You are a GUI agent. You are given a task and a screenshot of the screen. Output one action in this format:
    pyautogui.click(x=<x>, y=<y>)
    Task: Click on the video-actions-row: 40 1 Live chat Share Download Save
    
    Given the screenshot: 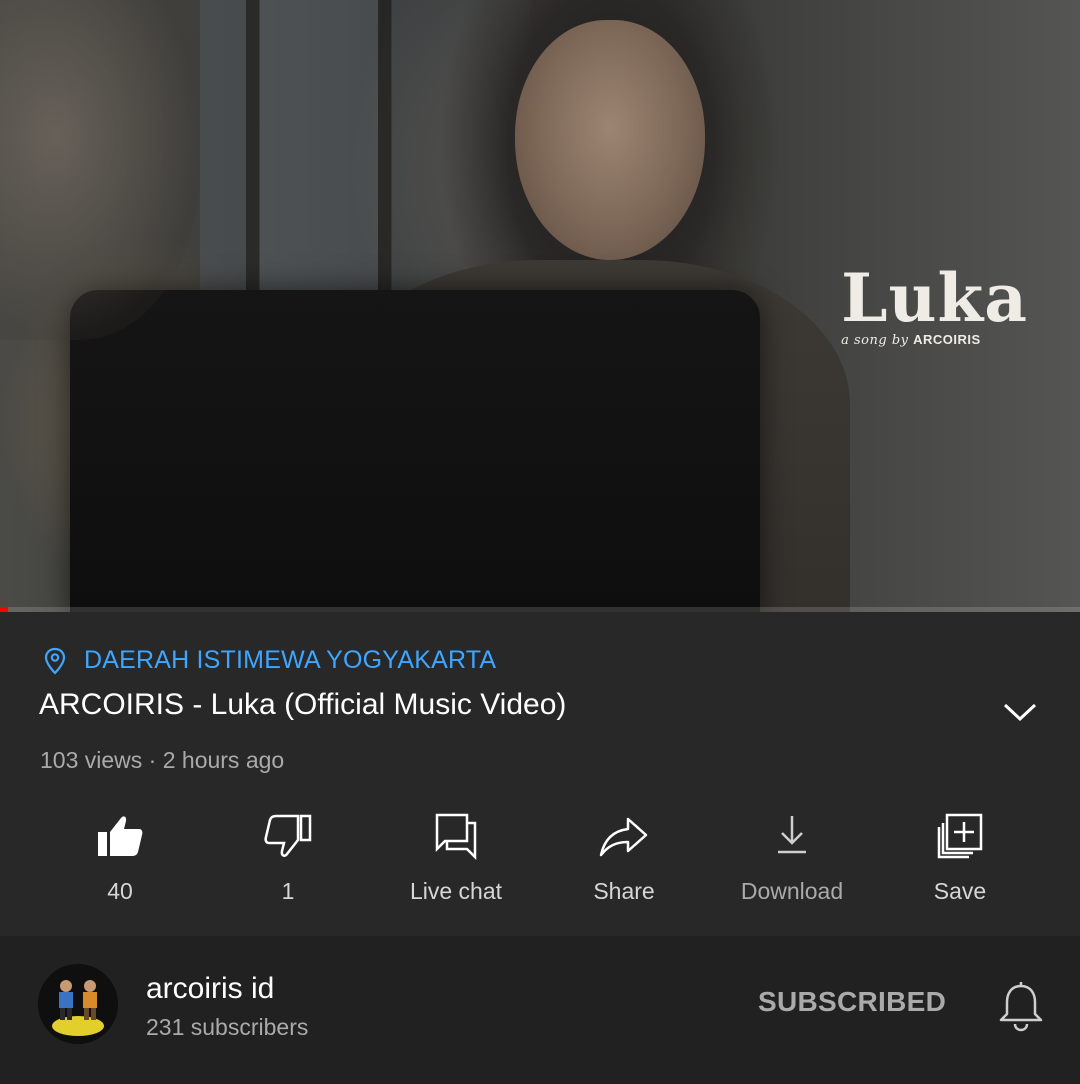 What is the action you would take?
    pyautogui.click(x=541, y=861)
    